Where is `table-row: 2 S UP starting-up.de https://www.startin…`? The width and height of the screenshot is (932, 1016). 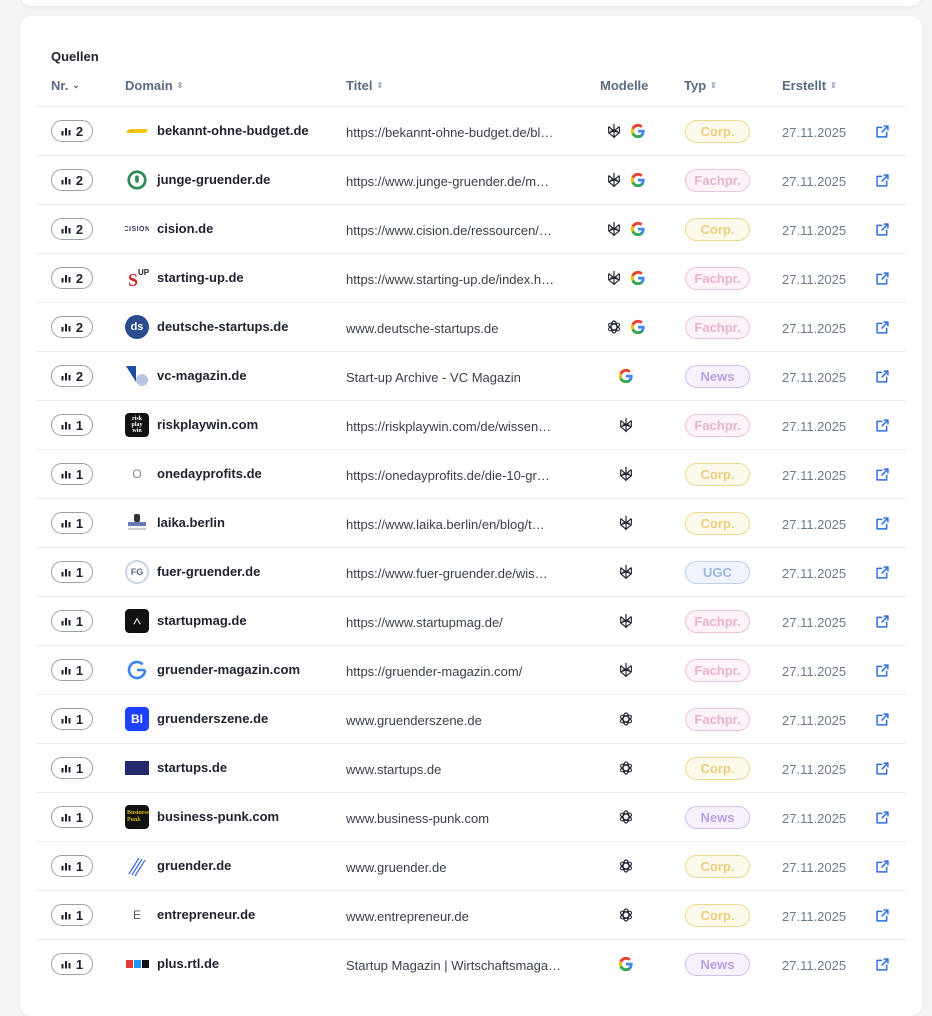 table-row: 2 S UP starting-up.de https://www.startin… is located at coordinates (471, 278).